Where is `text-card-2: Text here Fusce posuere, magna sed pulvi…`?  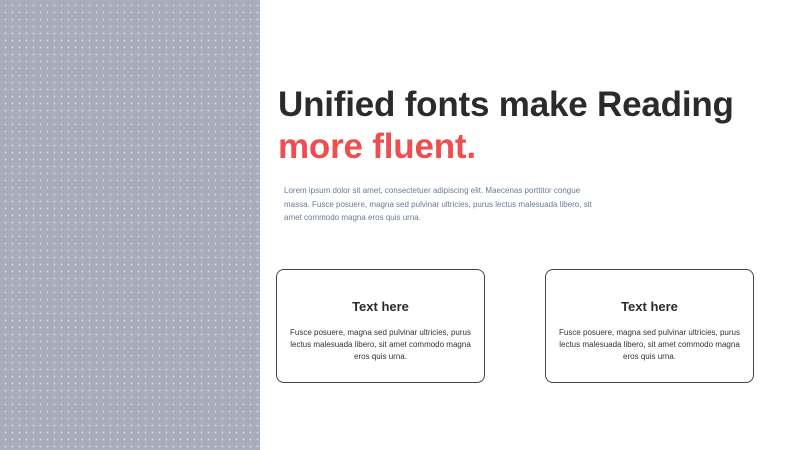
text-card-2: Text here Fusce posuere, magna sed pulvi… is located at coordinates (649, 326).